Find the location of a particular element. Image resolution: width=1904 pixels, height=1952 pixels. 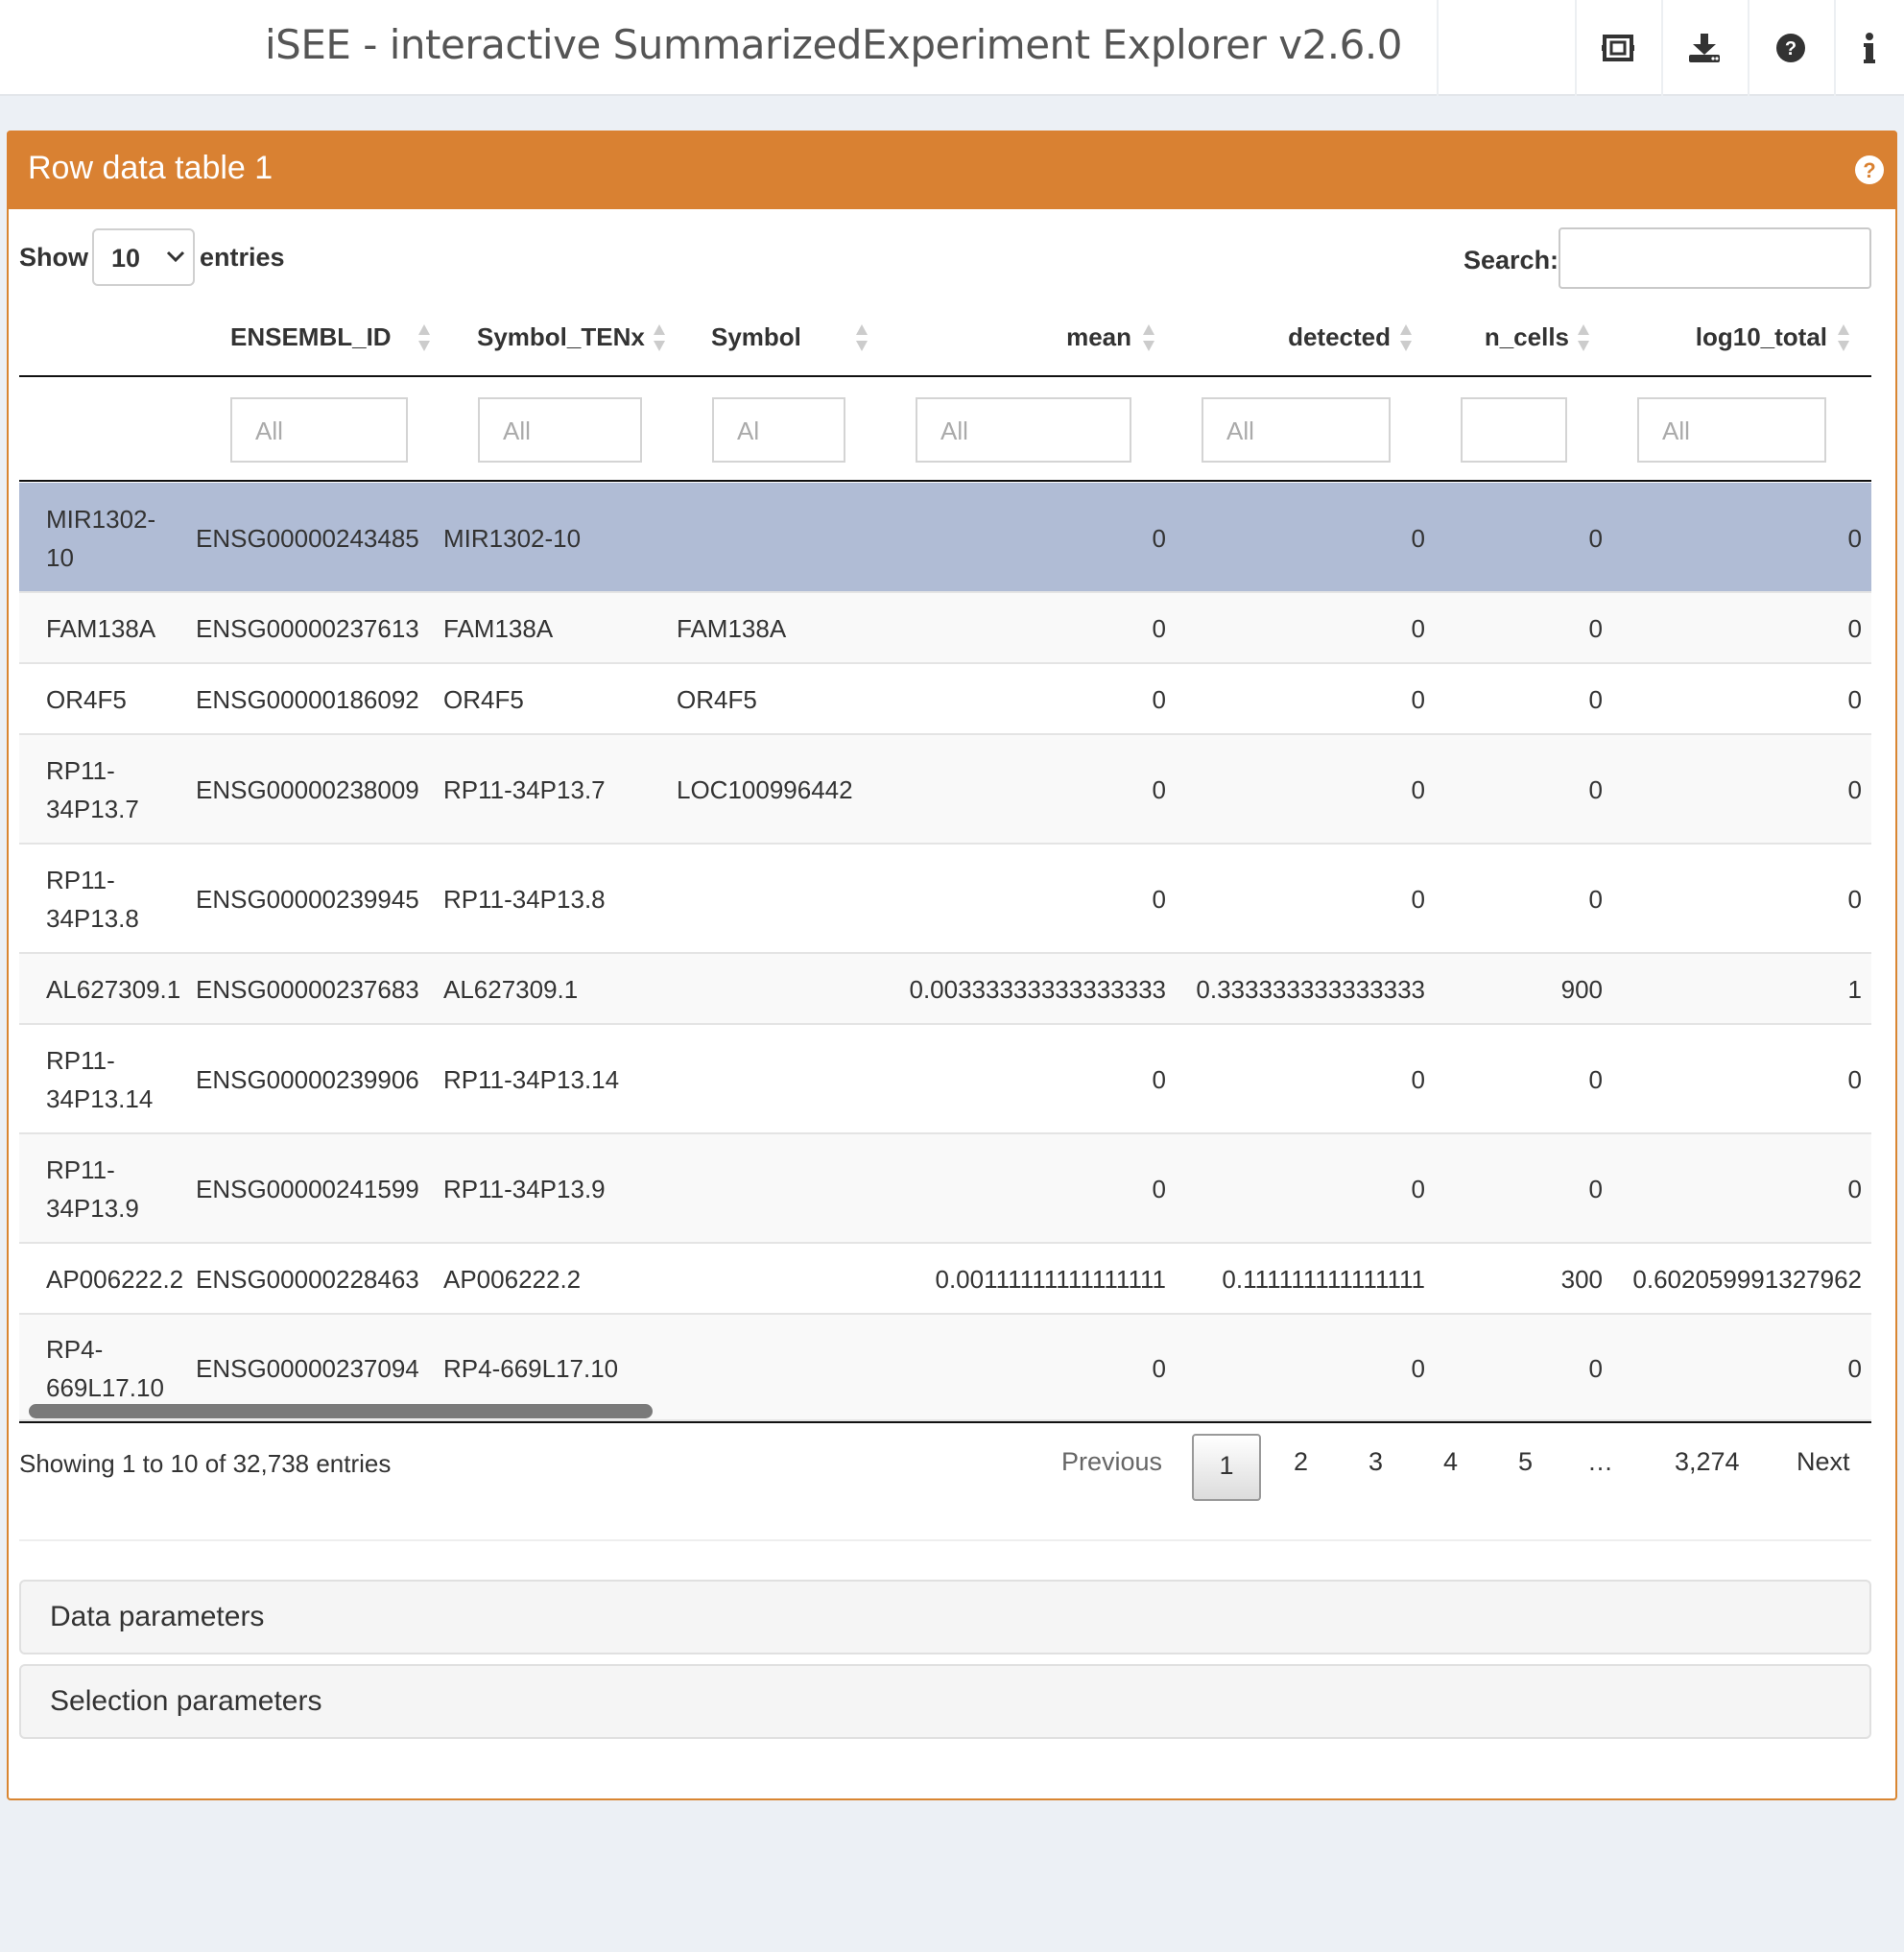

cell-ensembl-id: ENSG00000186092 is located at coordinates (308, 699).